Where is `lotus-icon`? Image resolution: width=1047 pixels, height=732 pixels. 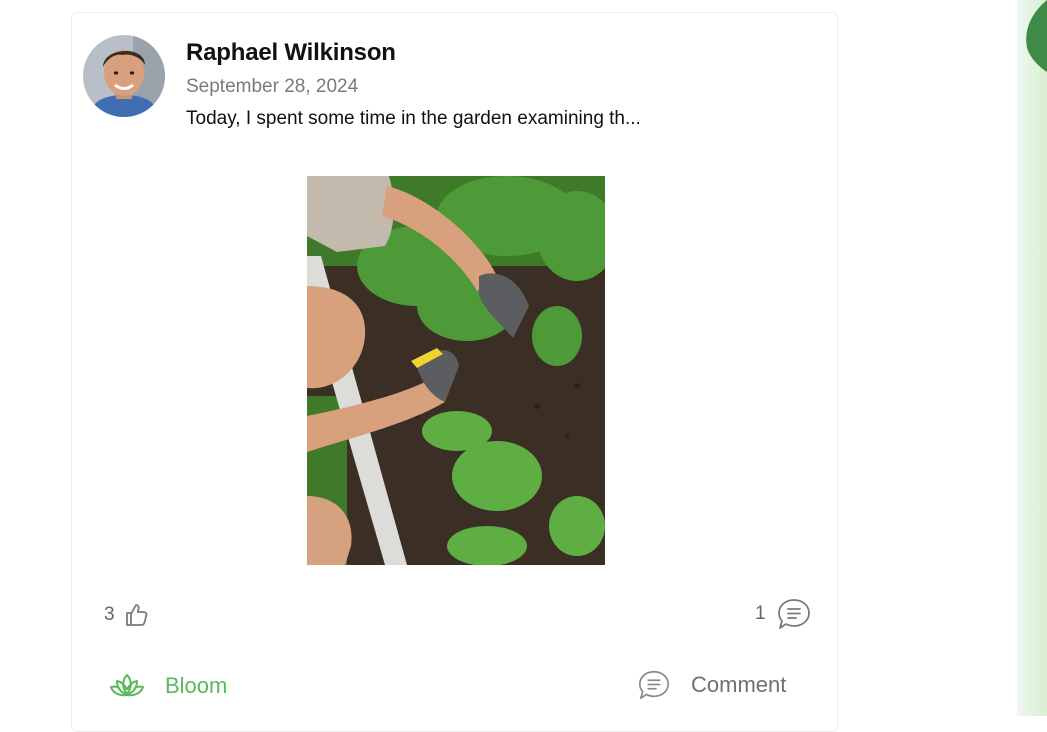 lotus-icon is located at coordinates (127, 685).